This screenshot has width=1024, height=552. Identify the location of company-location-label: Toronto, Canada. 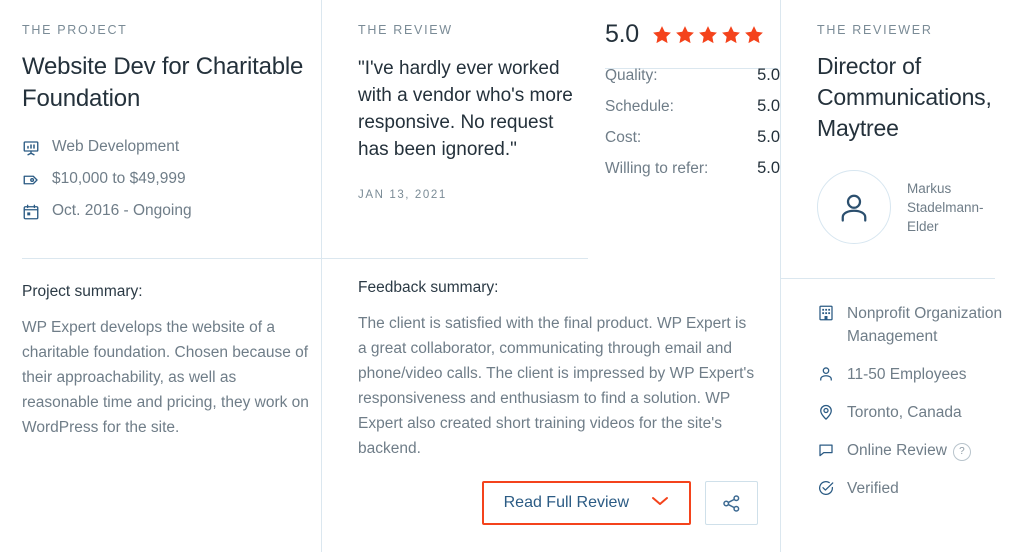
(904, 412).